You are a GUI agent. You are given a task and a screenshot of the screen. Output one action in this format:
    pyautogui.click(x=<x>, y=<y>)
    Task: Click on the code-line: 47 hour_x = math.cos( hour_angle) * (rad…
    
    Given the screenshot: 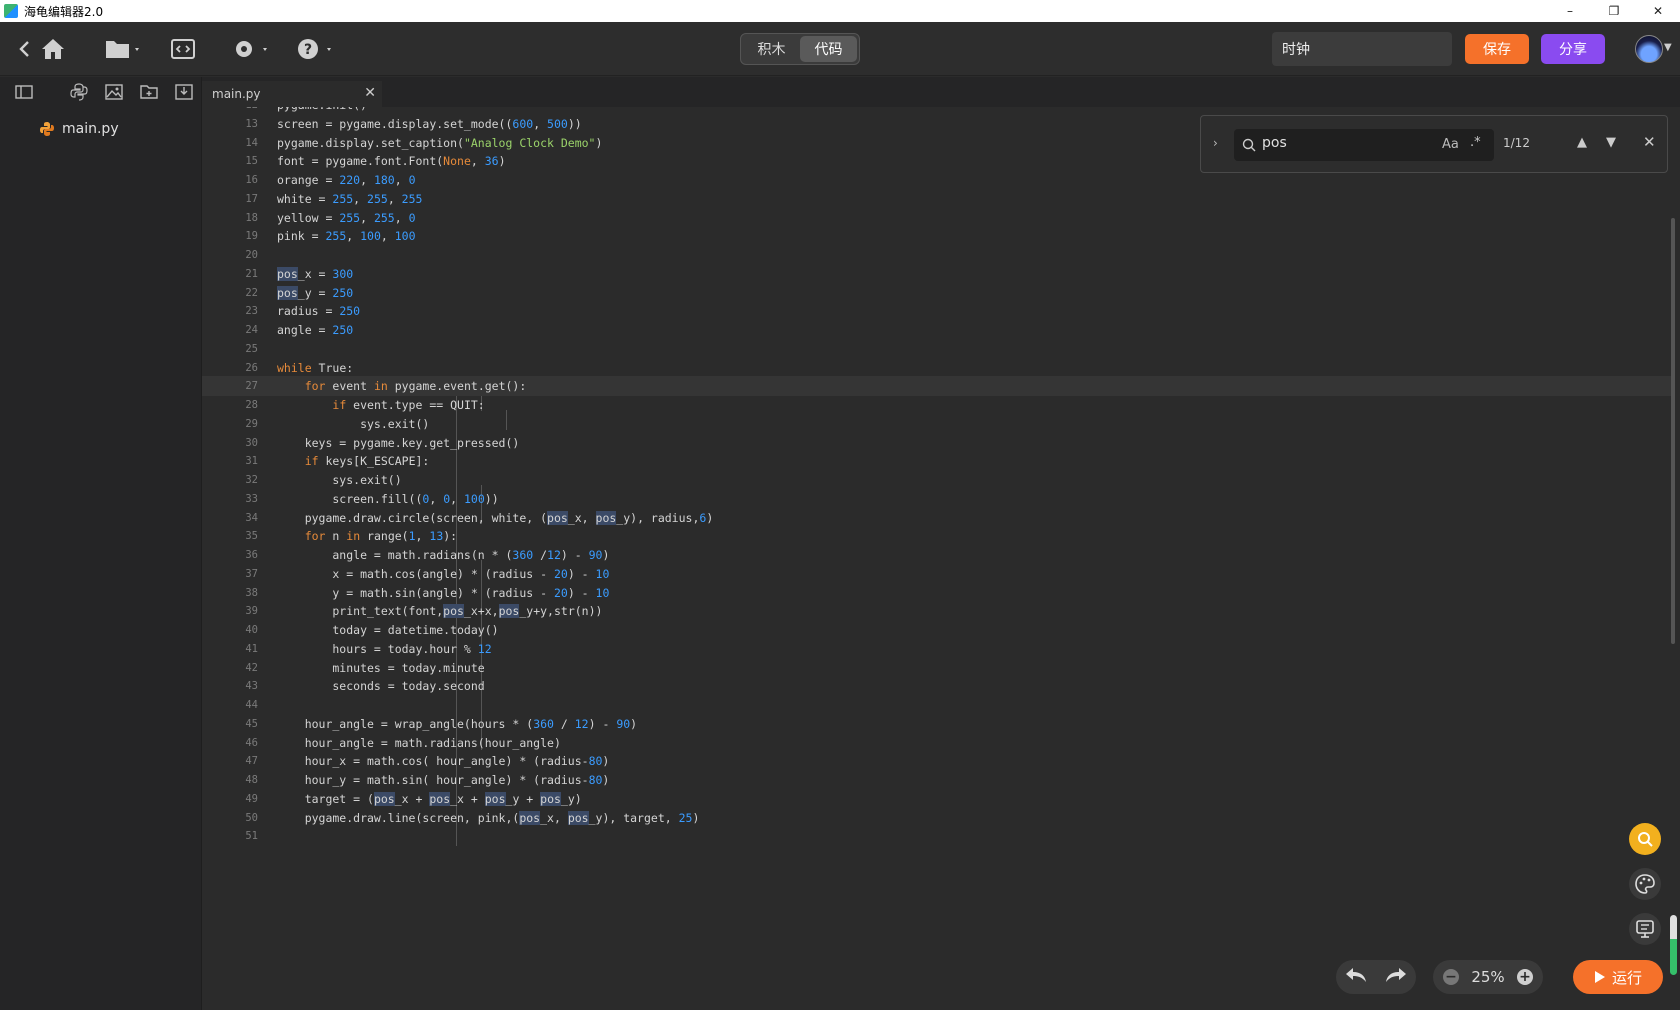 What is the action you would take?
    pyautogui.click(x=937, y=761)
    